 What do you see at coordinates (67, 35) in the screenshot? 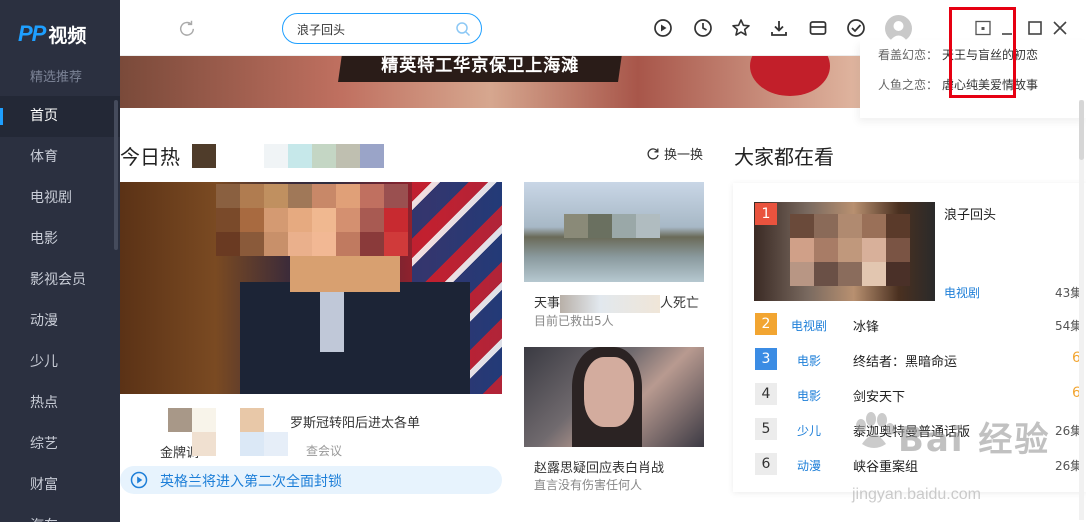
I see `logo-text: 视频` at bounding box center [67, 35].